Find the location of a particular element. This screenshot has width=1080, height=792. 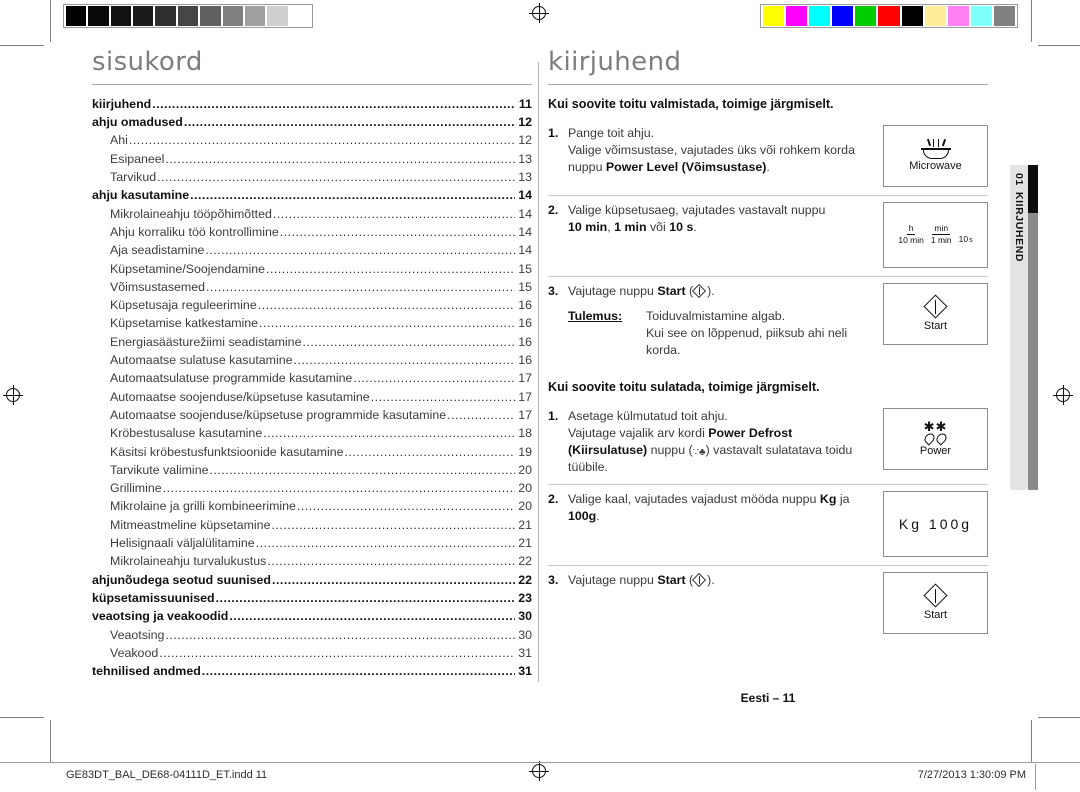

step-number: 2. is located at coordinates (553, 498).